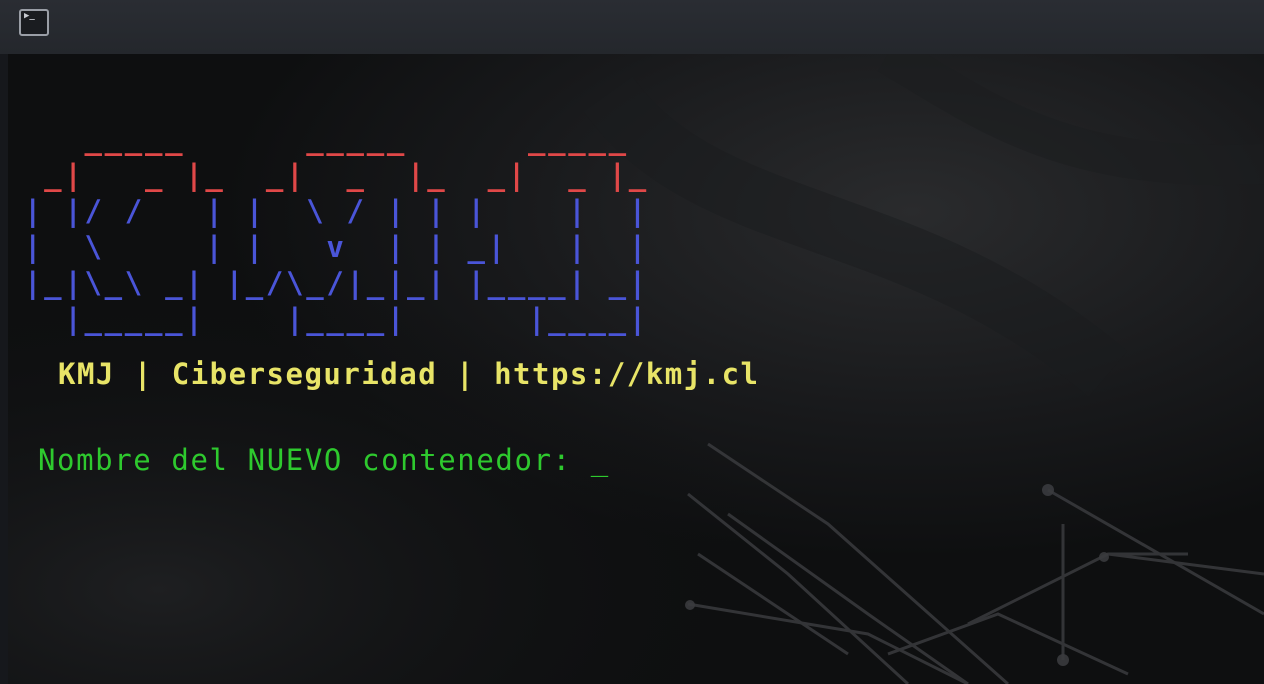 Image resolution: width=1264 pixels, height=684 pixels. What do you see at coordinates (347, 139) in the screenshot?
I see `banner-line-1: _____ _____ _____` at bounding box center [347, 139].